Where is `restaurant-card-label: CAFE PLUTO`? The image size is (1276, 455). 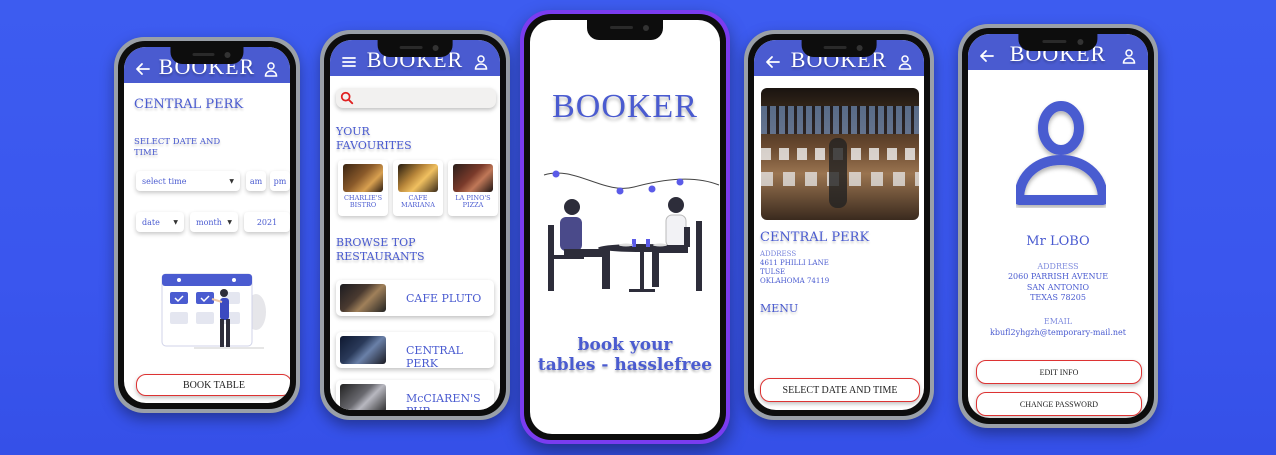
restaurant-card-label: CAFE PLUTO is located at coordinates (444, 298).